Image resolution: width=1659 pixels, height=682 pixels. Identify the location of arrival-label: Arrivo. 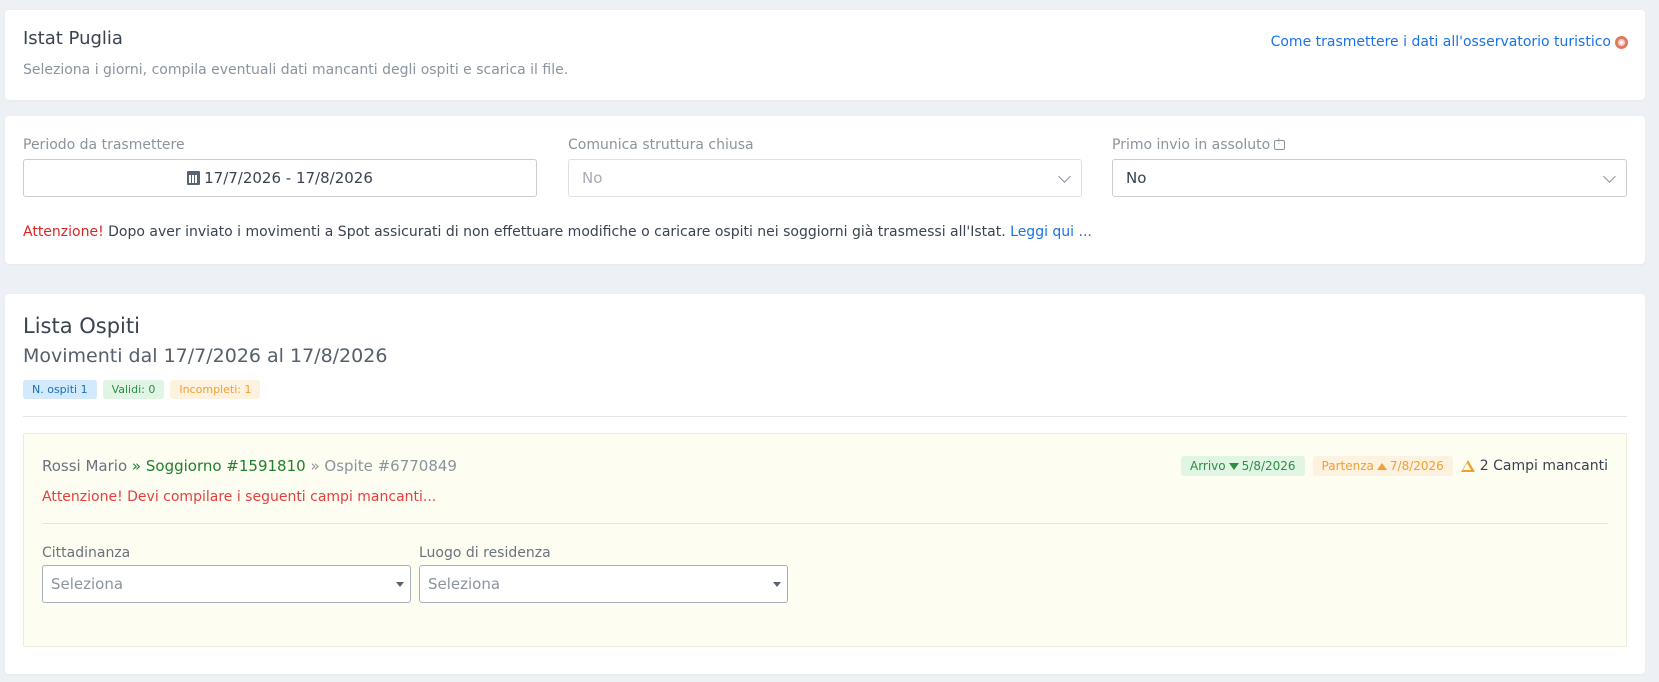
(1207, 466).